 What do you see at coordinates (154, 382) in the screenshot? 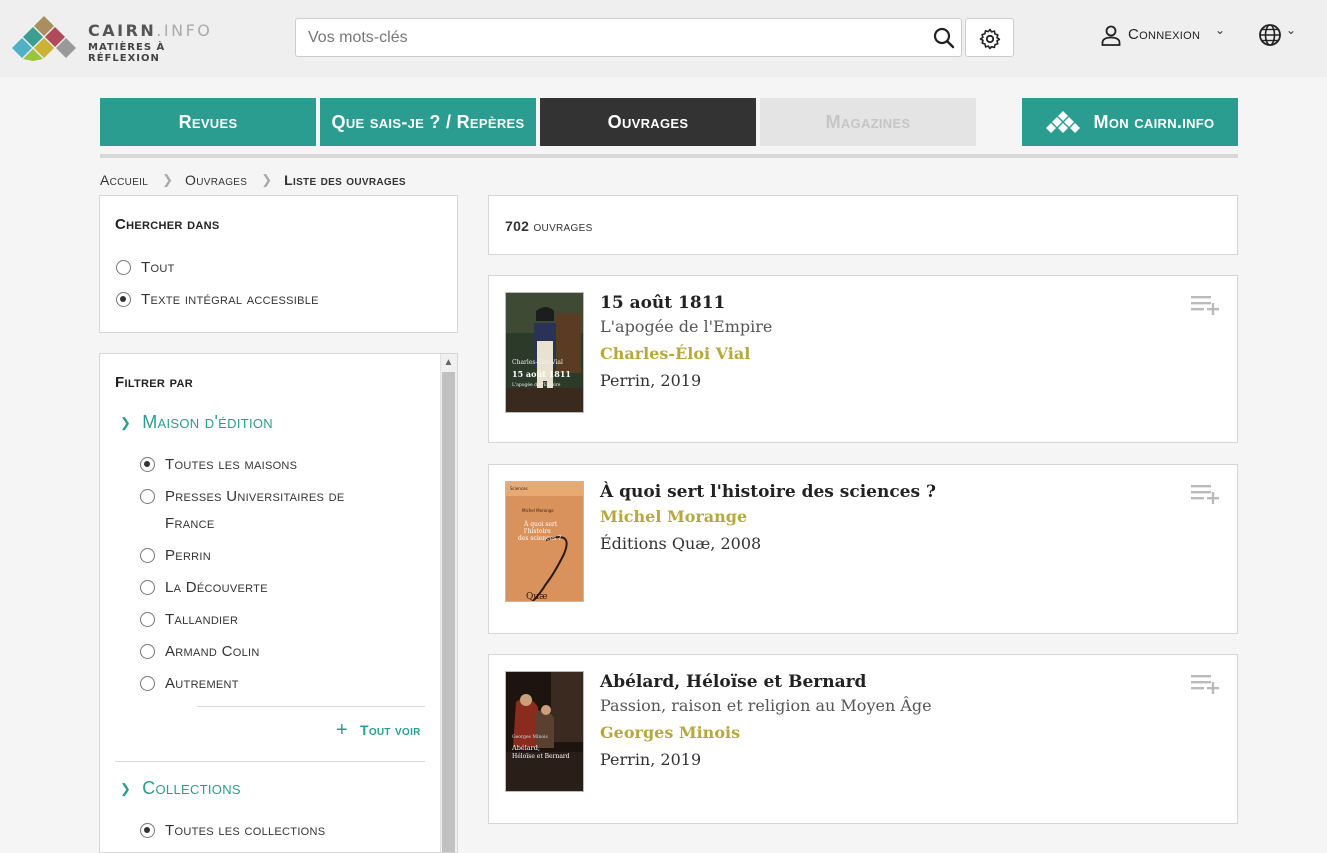
I see `filter-title: Filtrer par` at bounding box center [154, 382].